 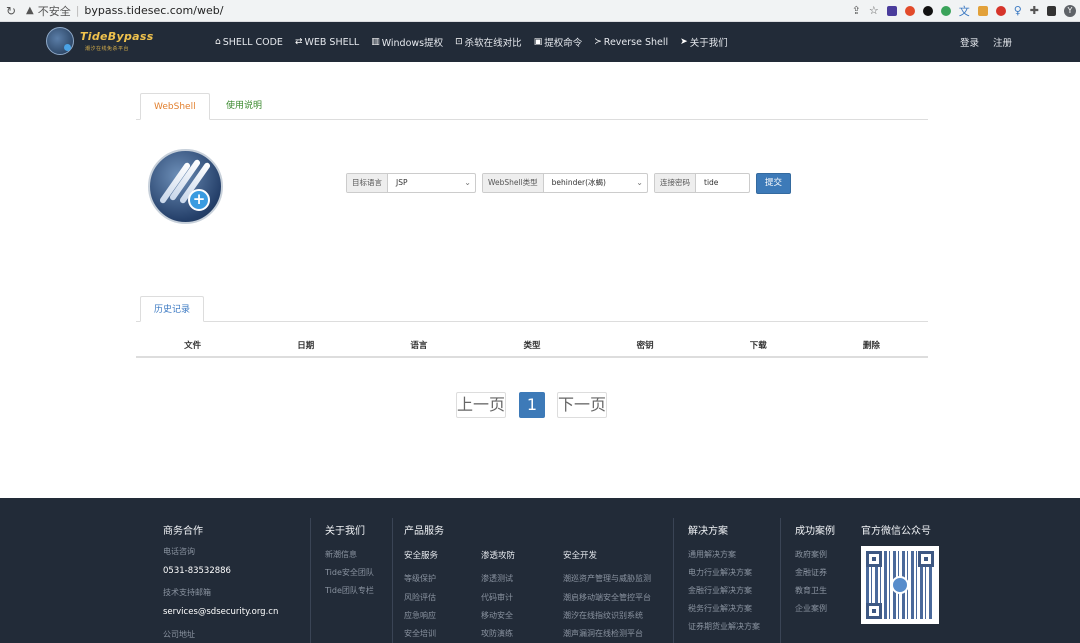 What do you see at coordinates (327, 42) in the screenshot?
I see `nav-item-webshell: ⇄ WEB SHELL` at bounding box center [327, 42].